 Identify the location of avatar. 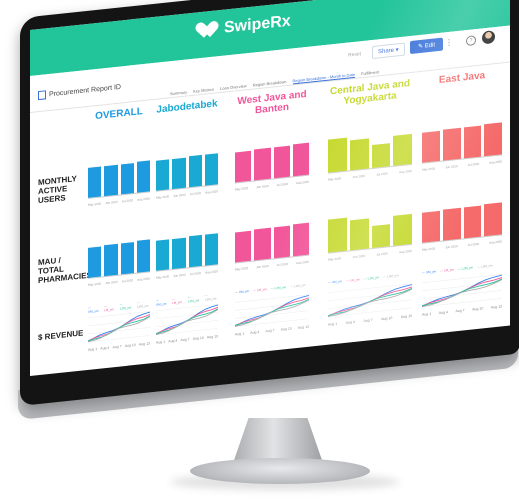
(488, 37).